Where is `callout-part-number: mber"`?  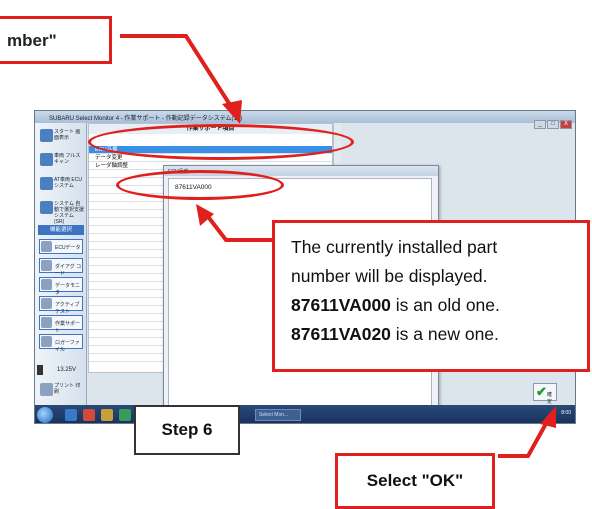 callout-part-number: mber" is located at coordinates (56, 40).